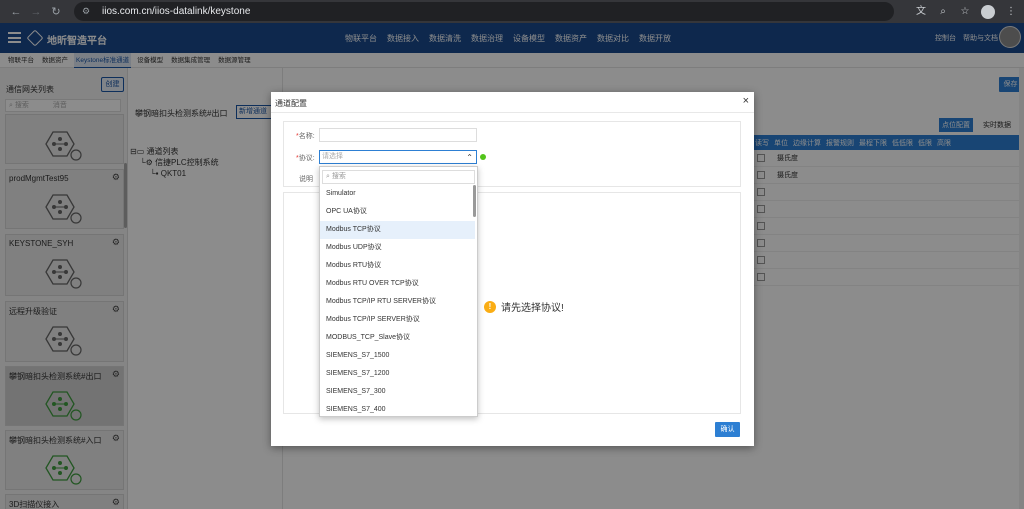 The height and width of the screenshot is (509, 1024). Describe the element at coordinates (397, 392) in the screenshot. I see `protocol-option: SIEMENS_S7_300` at that location.